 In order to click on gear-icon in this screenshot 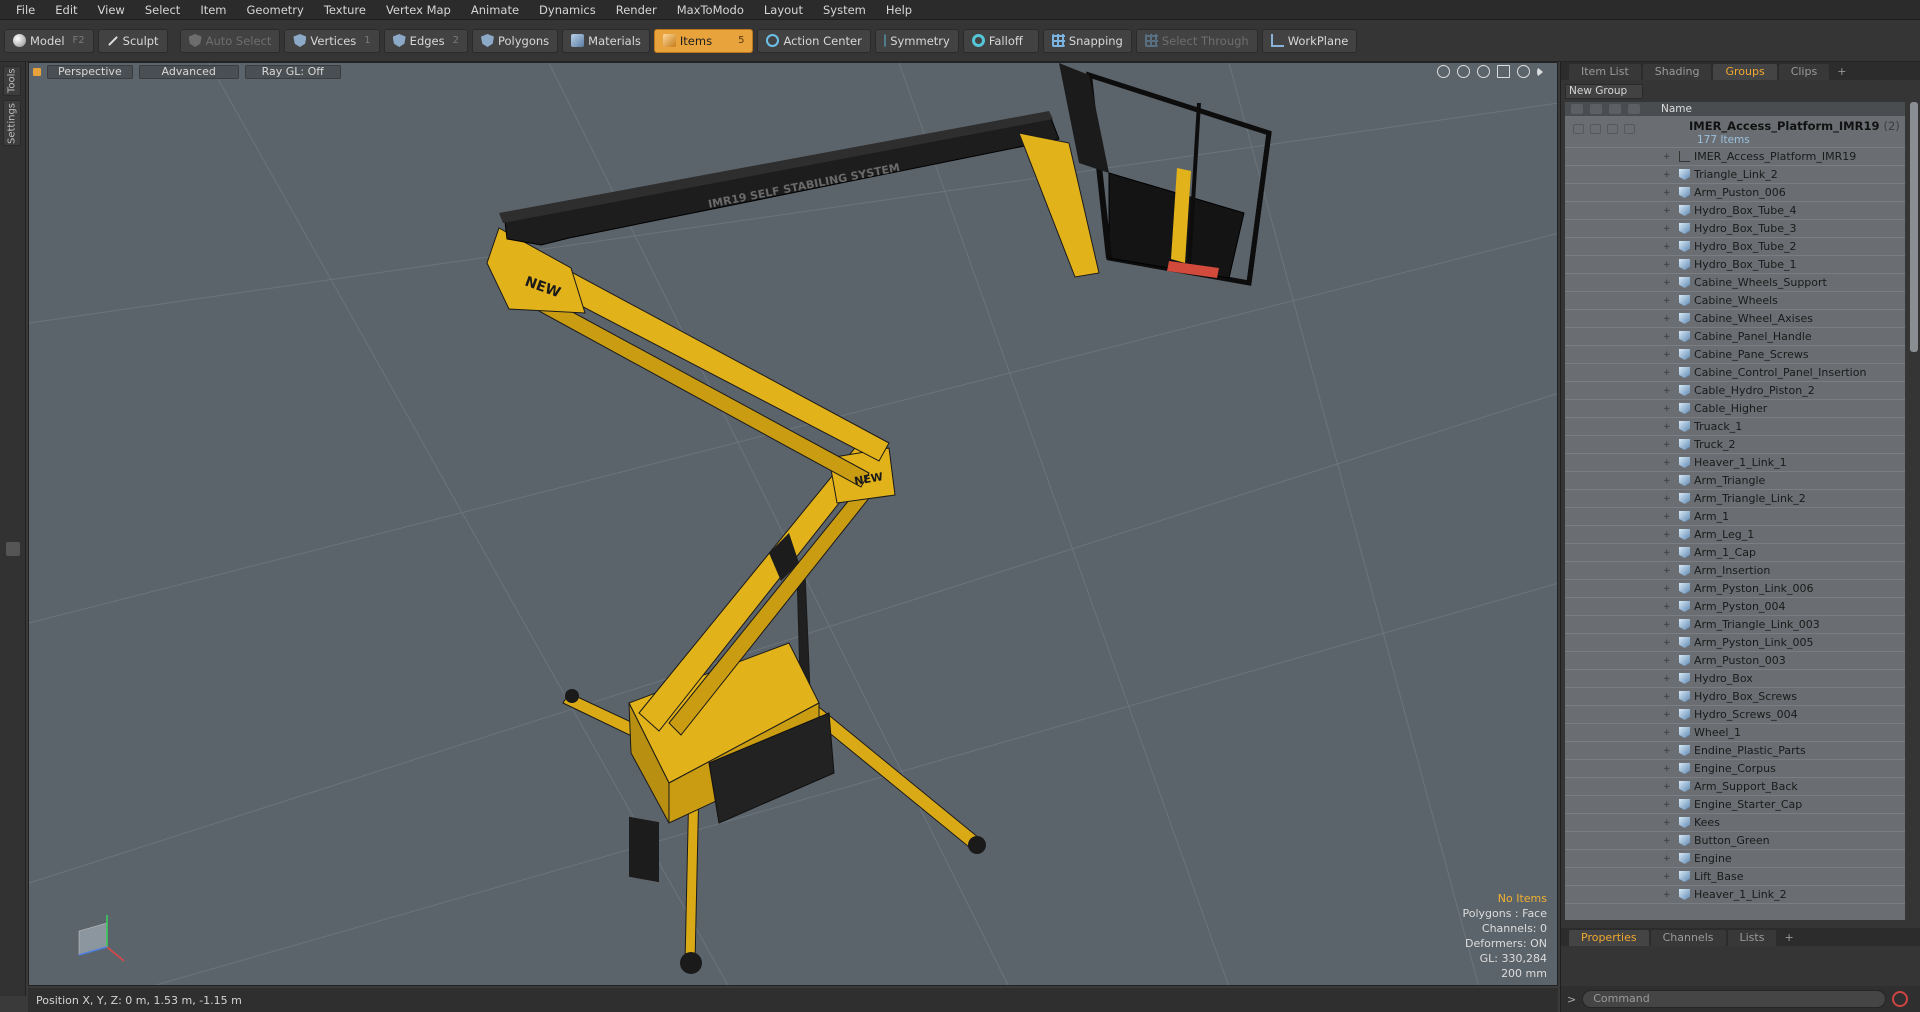, I will do `click(1523, 71)`.